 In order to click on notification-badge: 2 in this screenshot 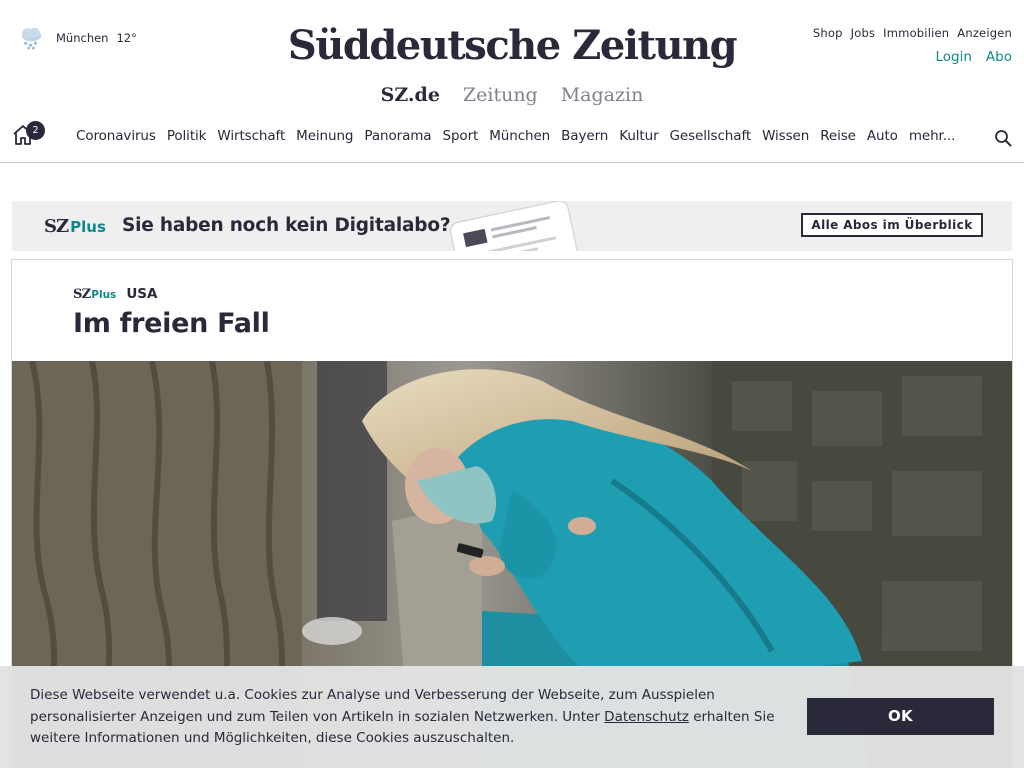, I will do `click(35, 130)`.